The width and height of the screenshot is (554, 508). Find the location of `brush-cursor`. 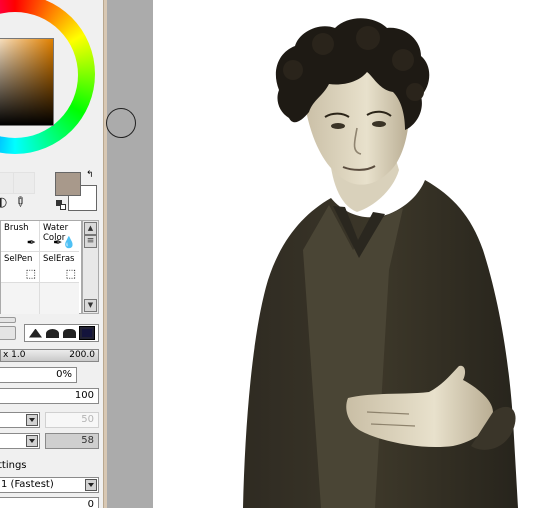

brush-cursor is located at coordinates (121, 123).